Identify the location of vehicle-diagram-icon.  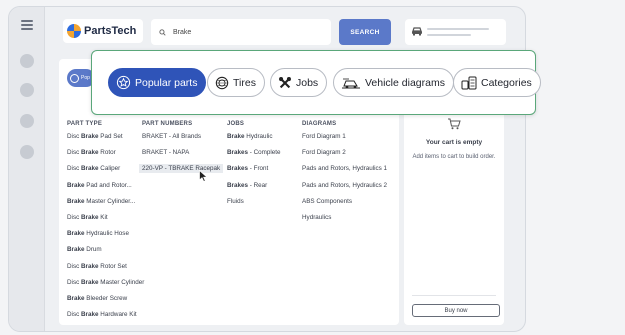
(351, 83).